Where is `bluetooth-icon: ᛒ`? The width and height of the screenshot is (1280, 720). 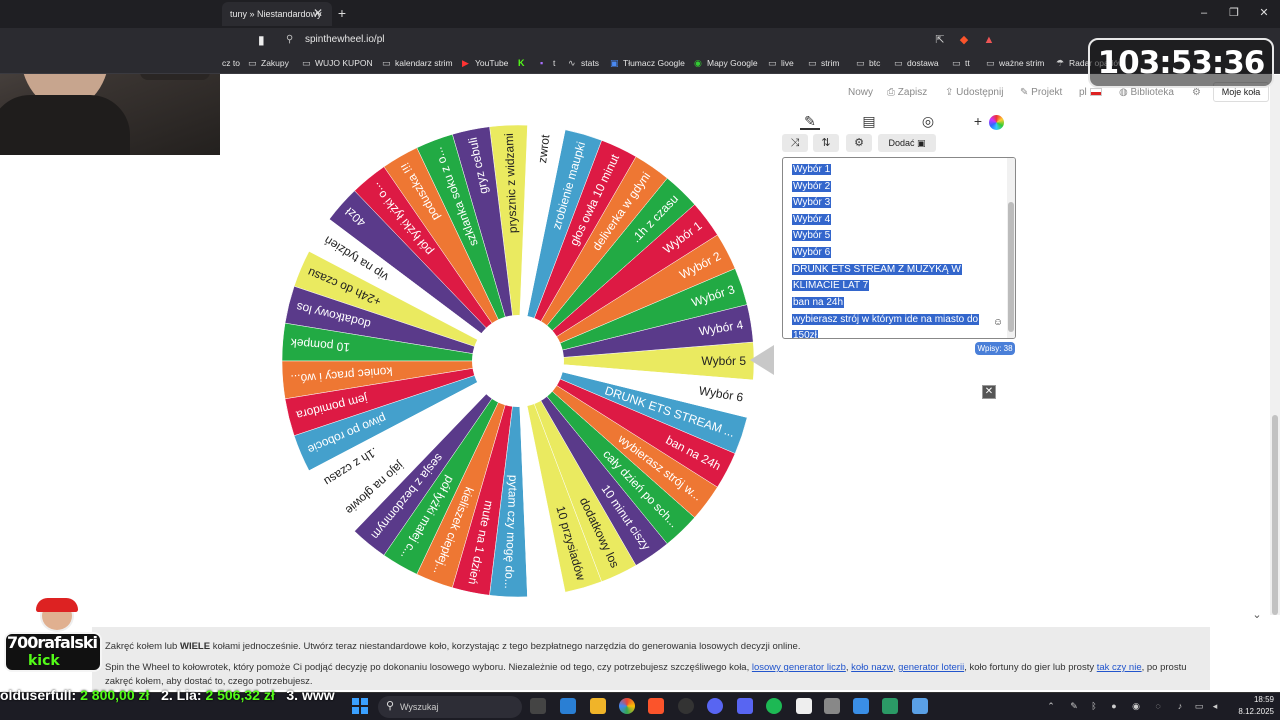
bluetooth-icon: ᛒ is located at coordinates (1094, 706).